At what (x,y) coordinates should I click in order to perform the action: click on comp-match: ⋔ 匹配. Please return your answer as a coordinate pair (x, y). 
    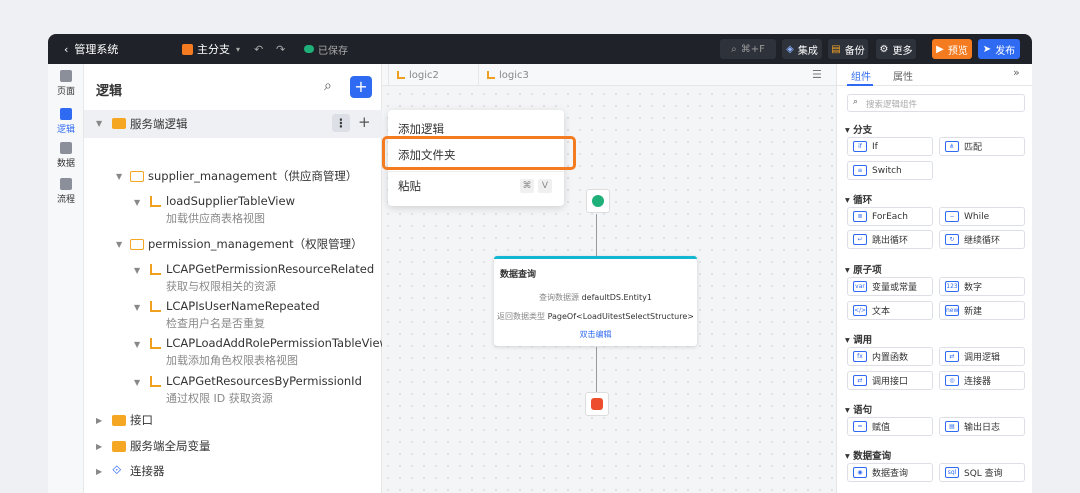
    Looking at the image, I should click on (982, 146).